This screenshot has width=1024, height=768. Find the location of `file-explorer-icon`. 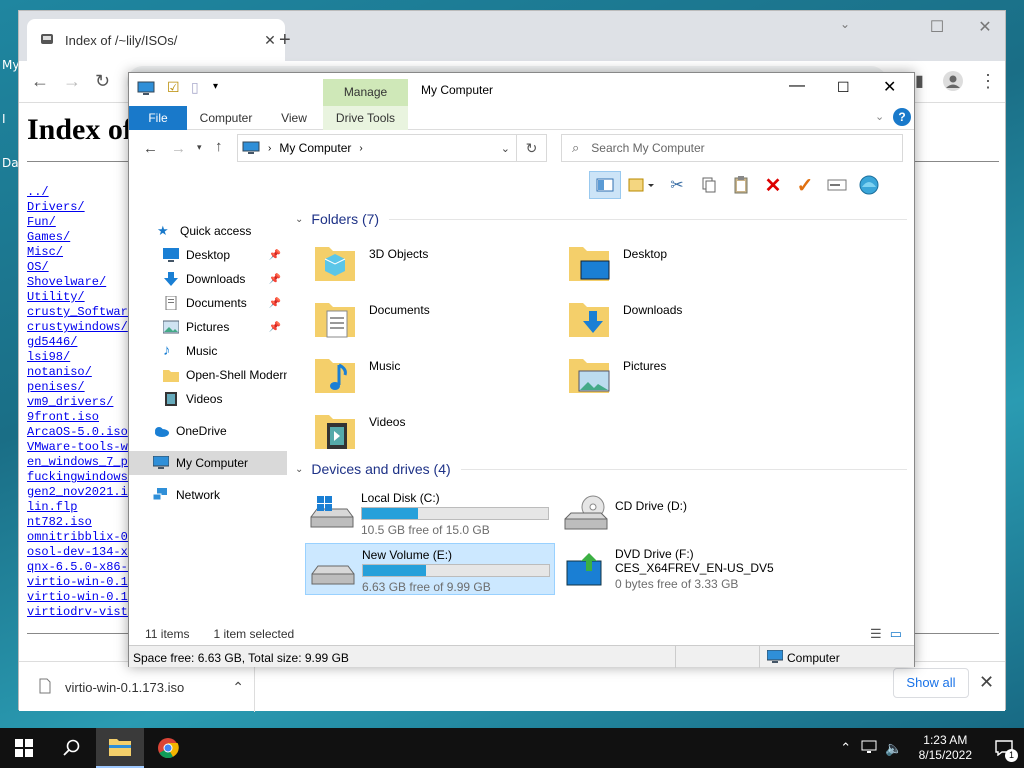

file-explorer-icon is located at coordinates (120, 747).